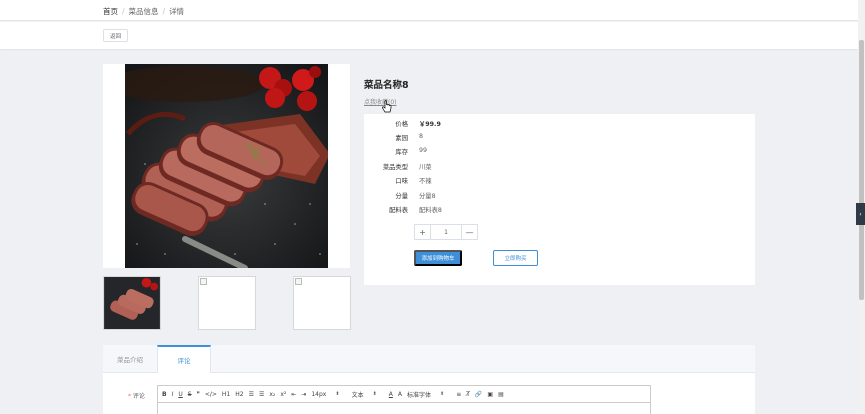 This screenshot has width=865, height=414. What do you see at coordinates (303, 394) in the screenshot?
I see `indent-icon: ⇥` at bounding box center [303, 394].